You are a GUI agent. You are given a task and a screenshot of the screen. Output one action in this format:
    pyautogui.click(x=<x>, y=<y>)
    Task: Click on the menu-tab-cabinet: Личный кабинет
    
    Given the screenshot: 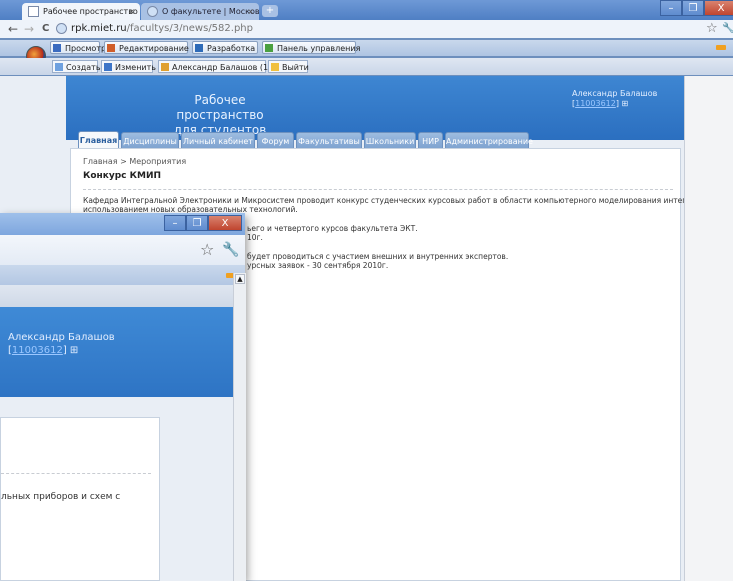 What is the action you would take?
    pyautogui.click(x=218, y=140)
    